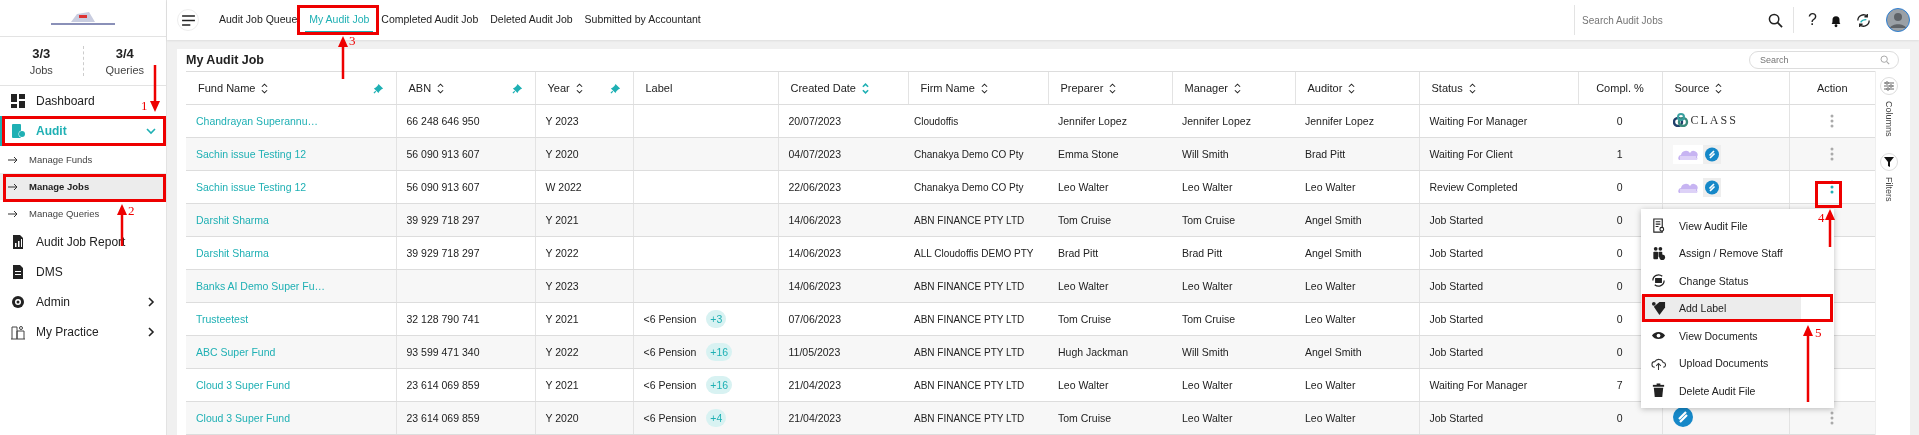  What do you see at coordinates (1658, 253) in the screenshot?
I see `people-icon` at bounding box center [1658, 253].